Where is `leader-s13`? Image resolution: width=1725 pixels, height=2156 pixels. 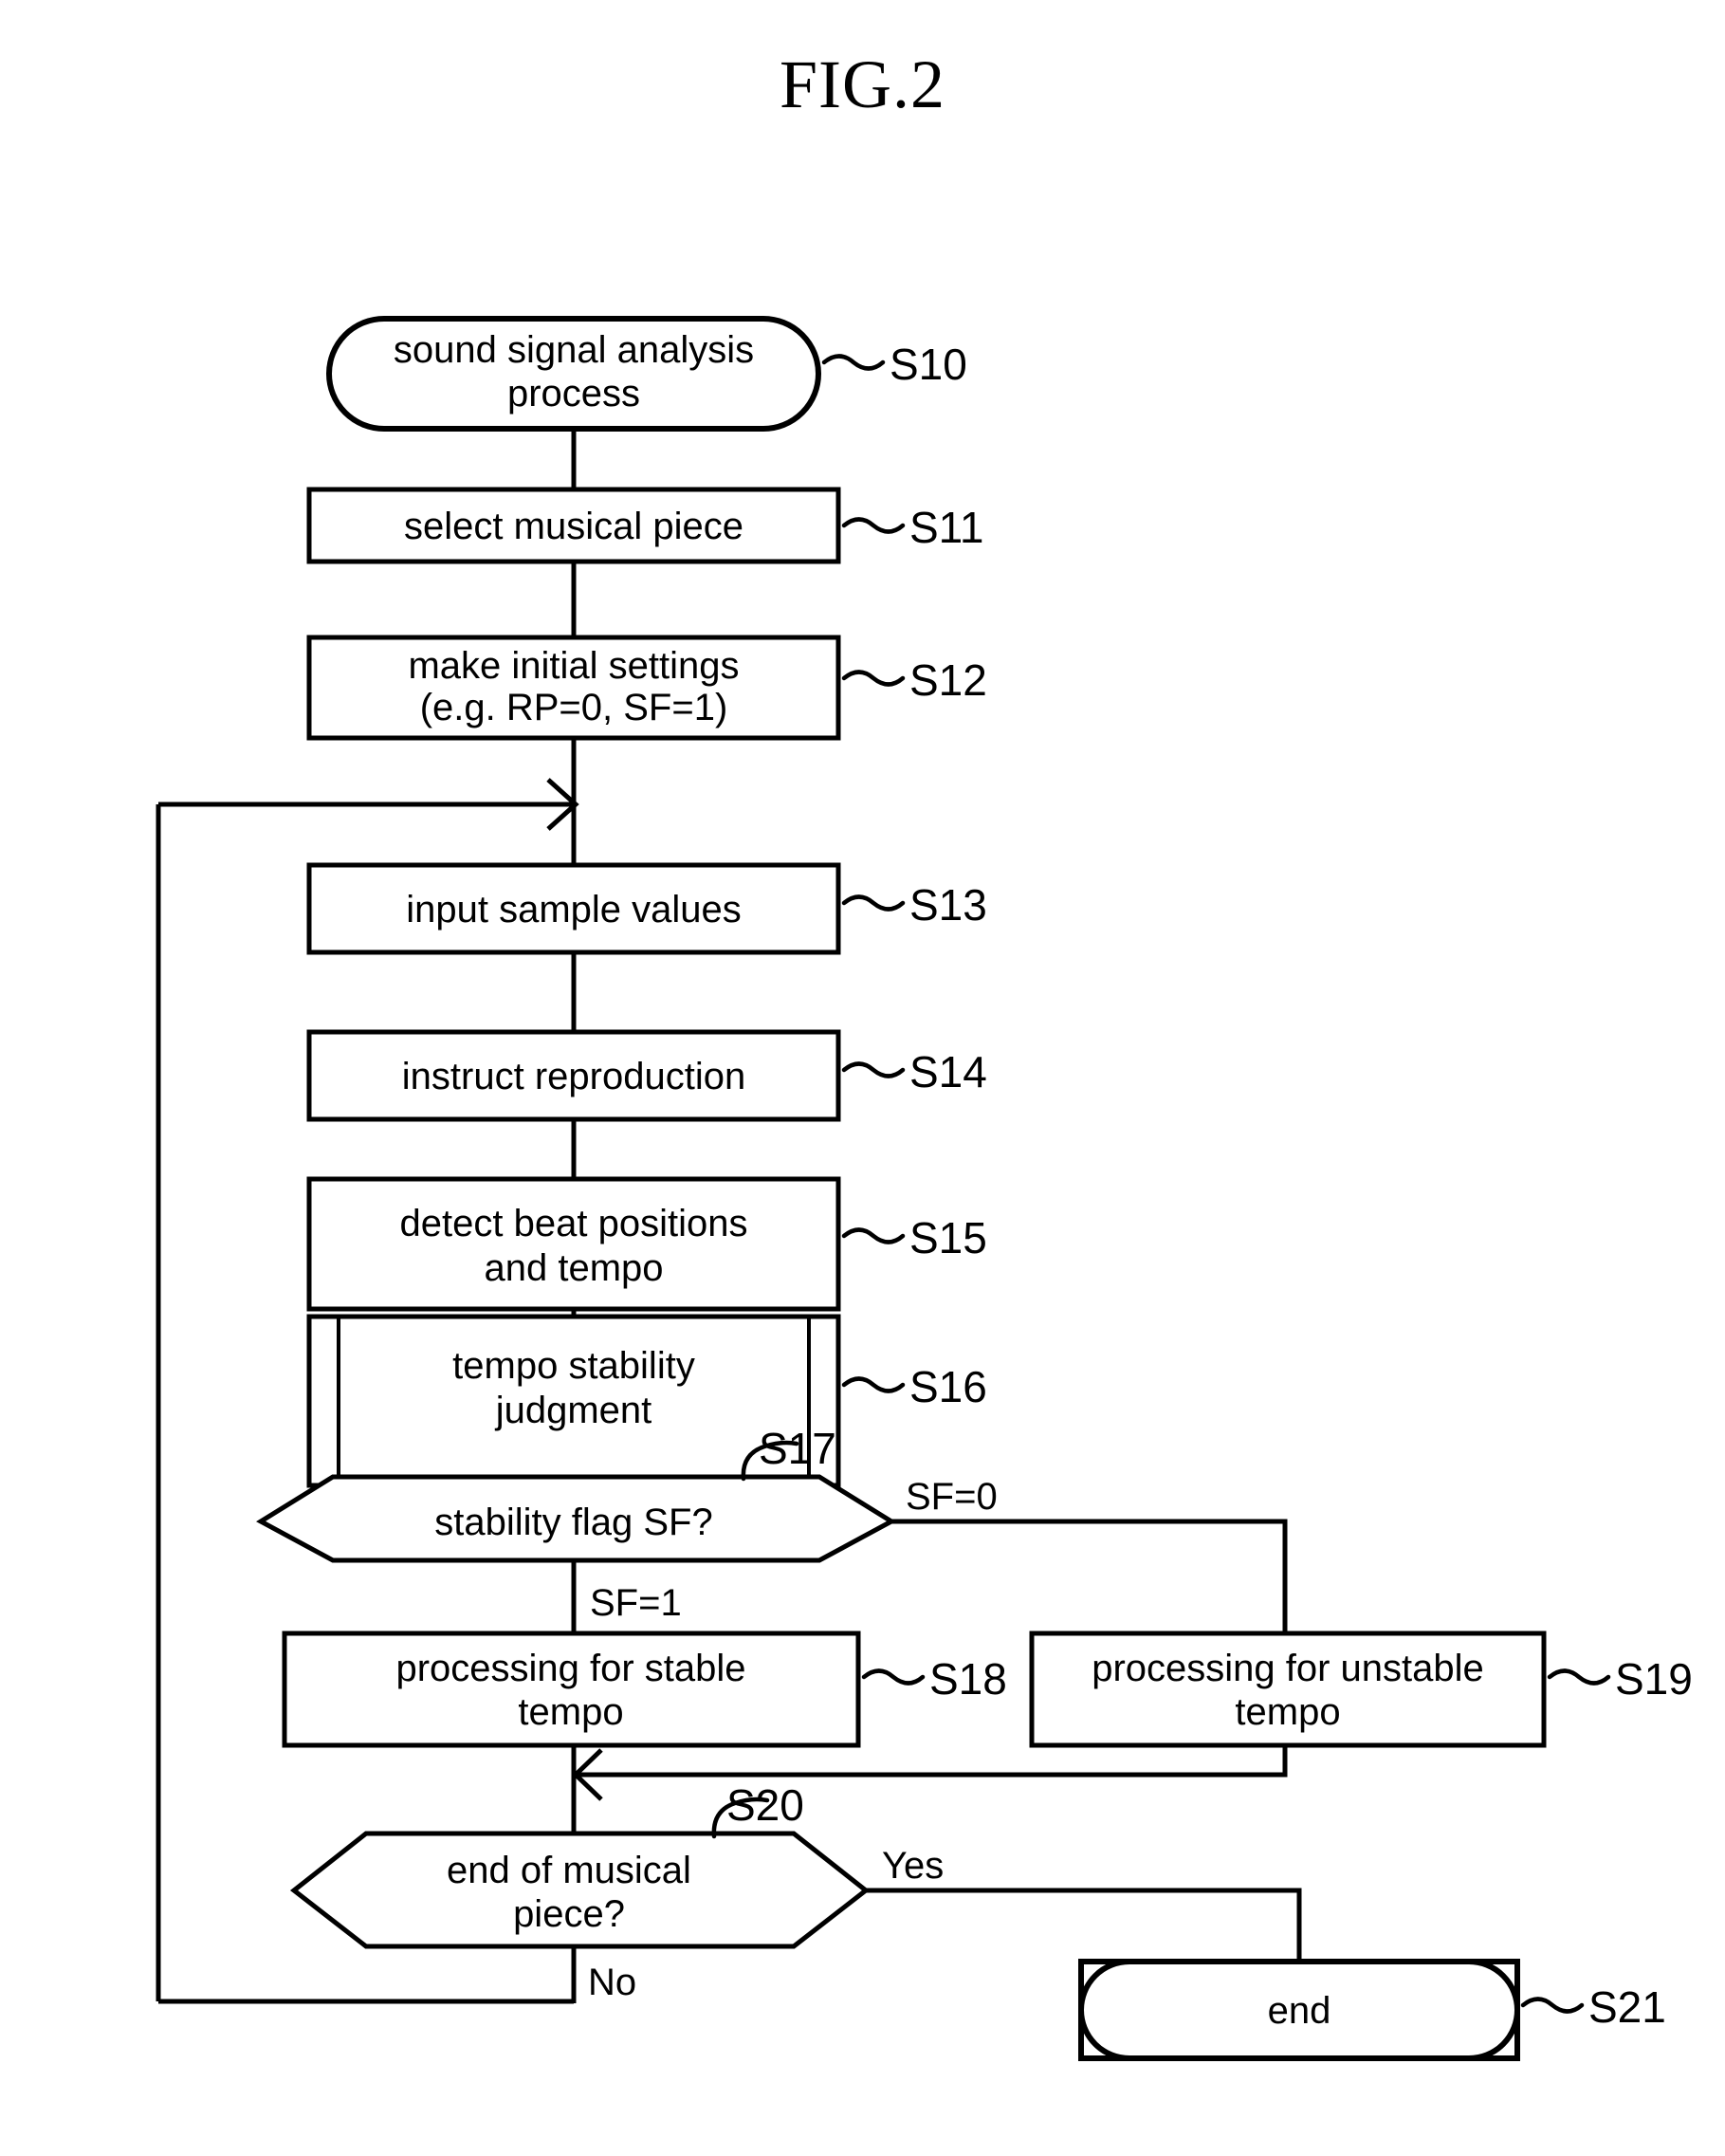 leader-s13 is located at coordinates (874, 903).